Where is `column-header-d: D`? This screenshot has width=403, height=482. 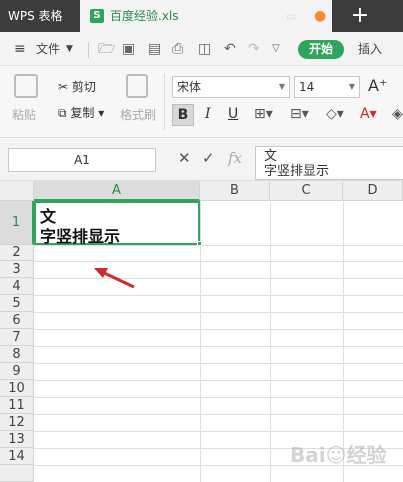 column-header-d: D is located at coordinates (373, 191).